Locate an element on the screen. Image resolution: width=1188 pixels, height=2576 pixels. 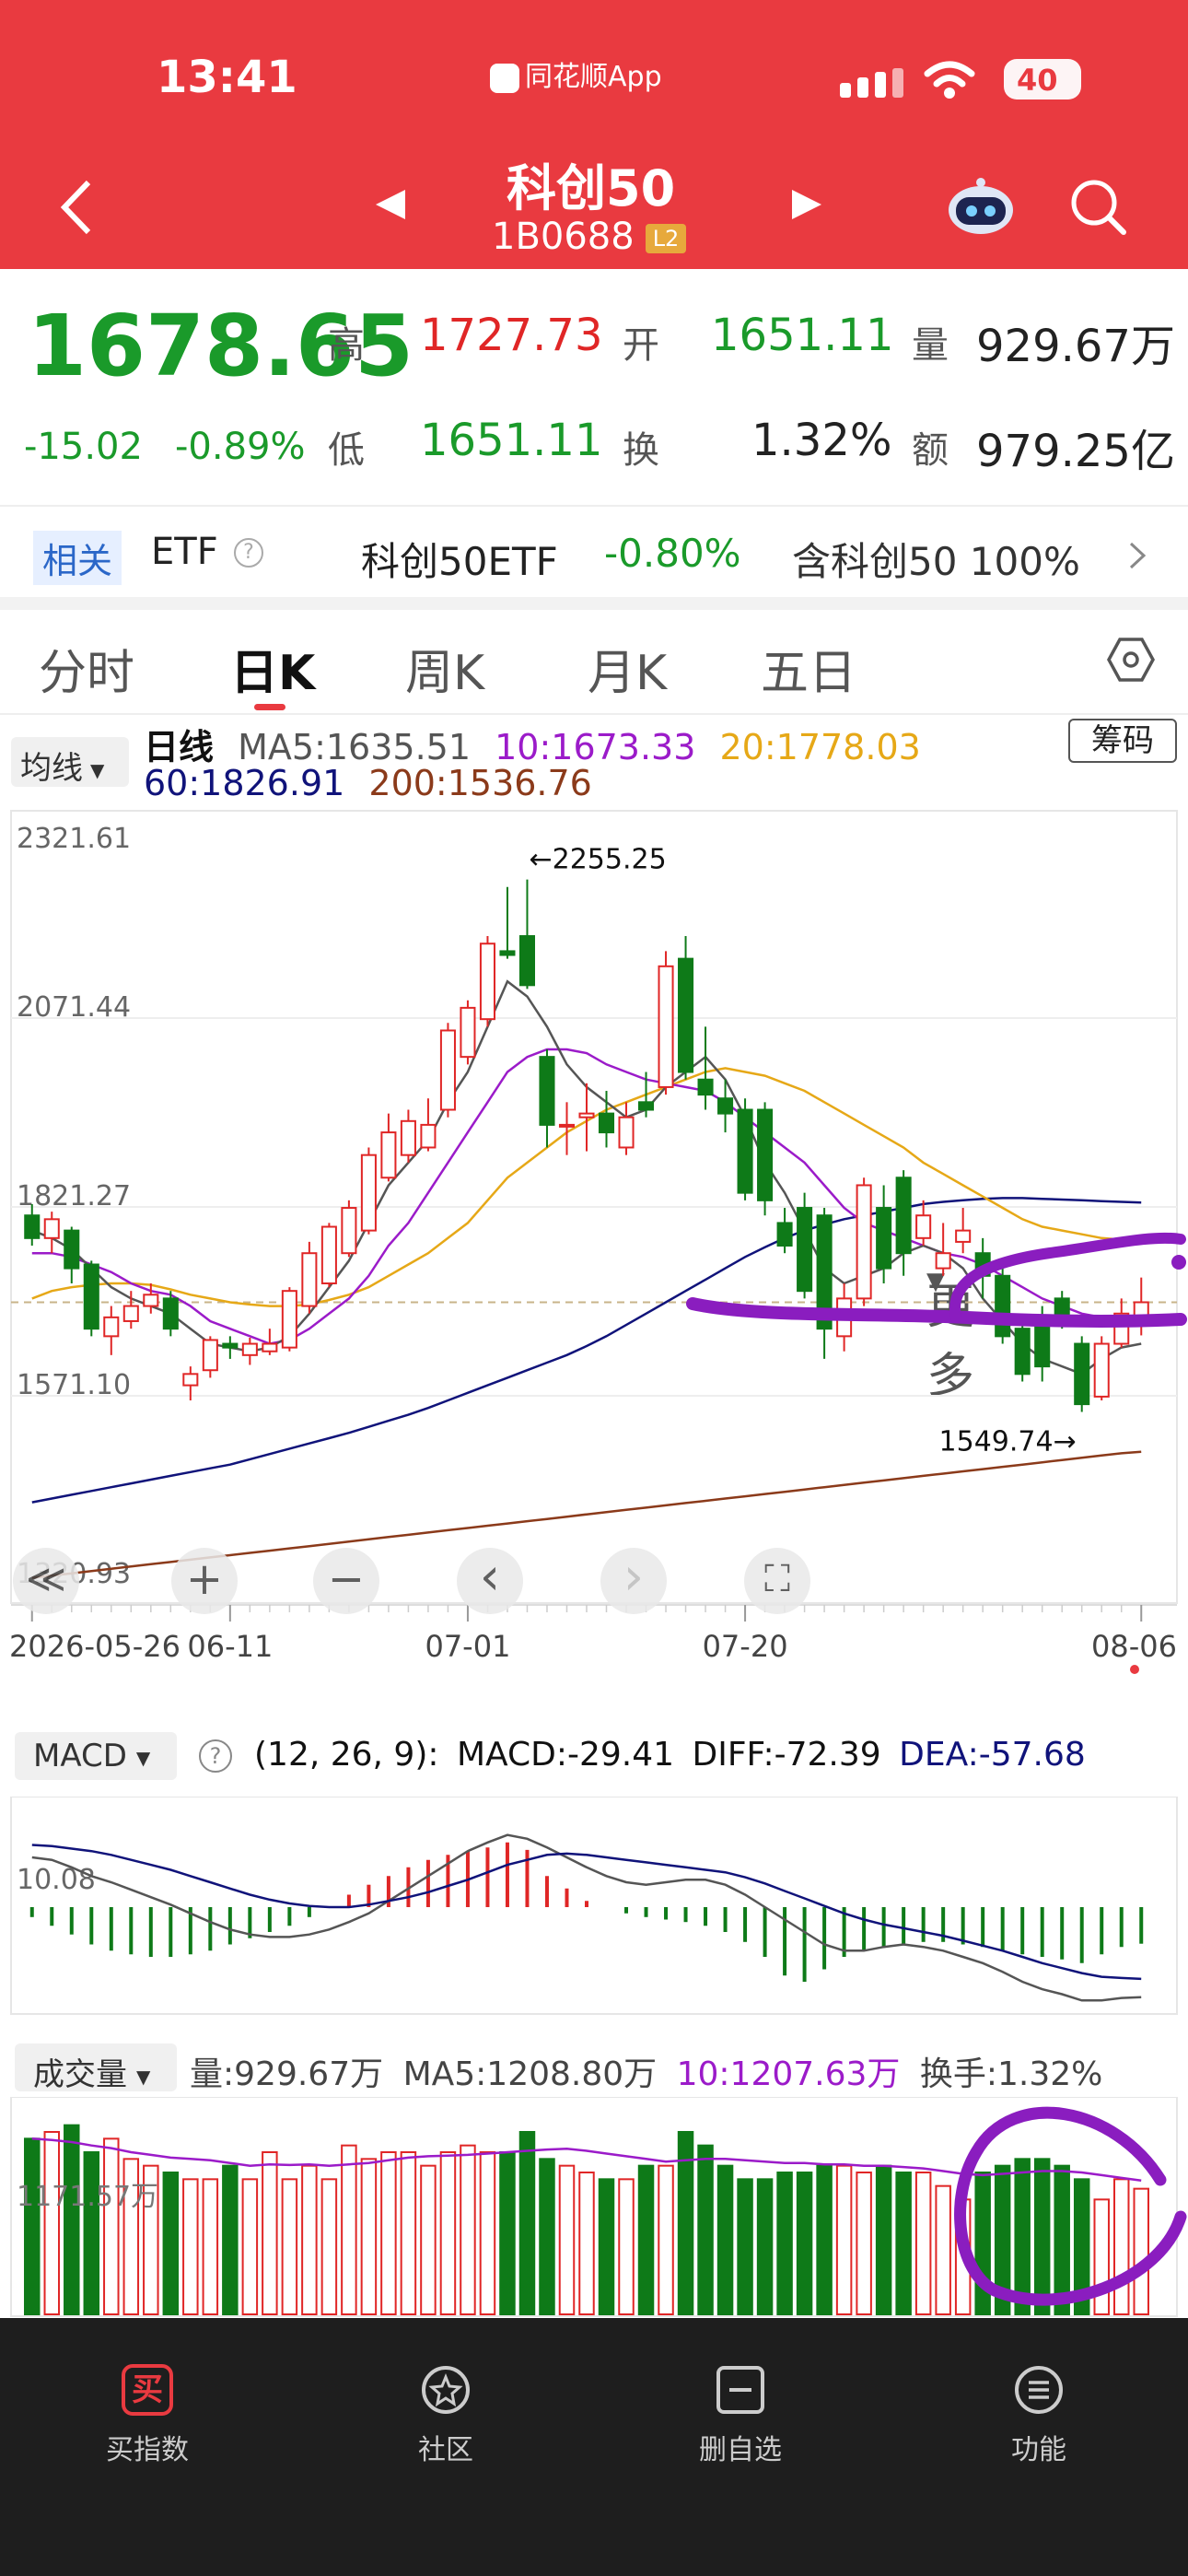
info-icon: ? is located at coordinates (249, 553).